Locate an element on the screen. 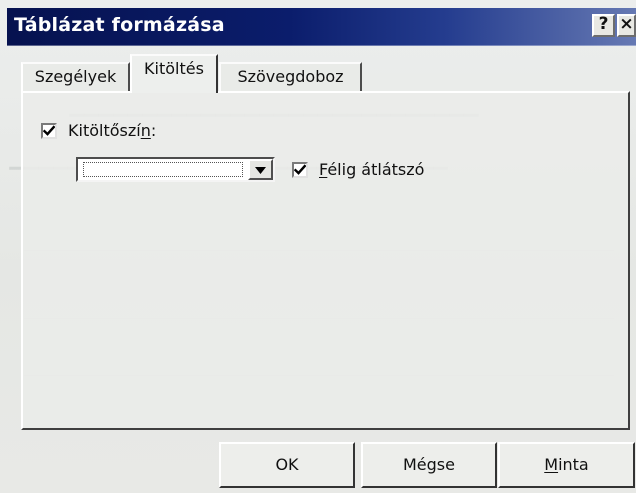 This screenshot has width=636, height=493. fill-color-access-key: n is located at coordinates (145, 130).